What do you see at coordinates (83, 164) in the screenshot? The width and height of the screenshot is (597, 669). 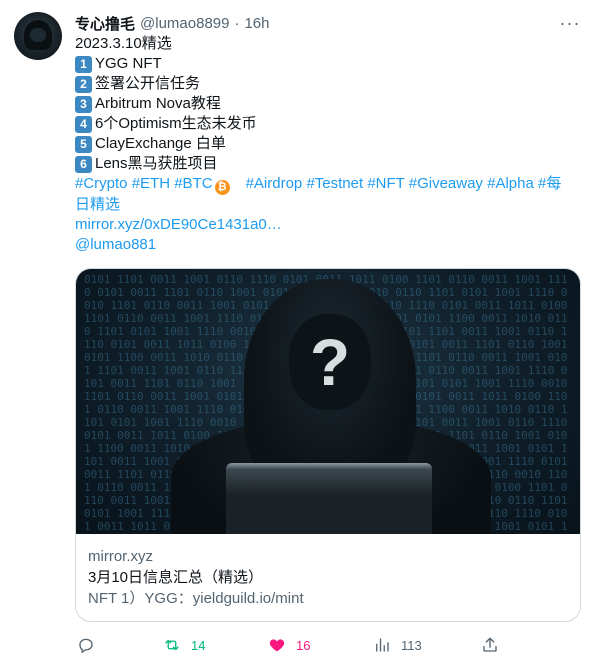 I see `keycap-6-icon: 6` at bounding box center [83, 164].